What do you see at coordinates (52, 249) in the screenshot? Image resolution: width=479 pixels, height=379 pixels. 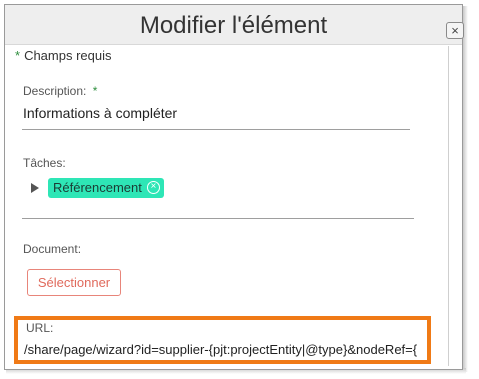 I see `document-label: Document:` at bounding box center [52, 249].